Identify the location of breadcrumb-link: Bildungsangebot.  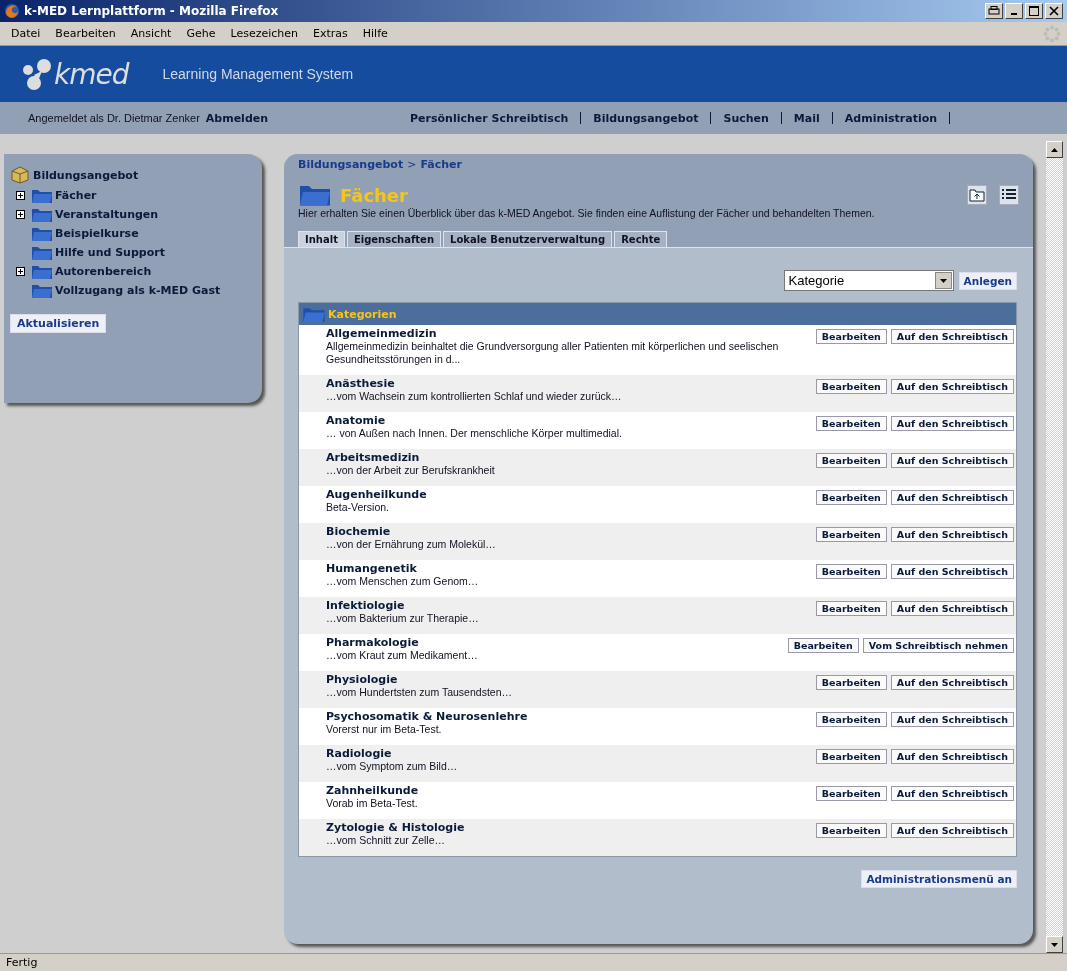
(351, 164).